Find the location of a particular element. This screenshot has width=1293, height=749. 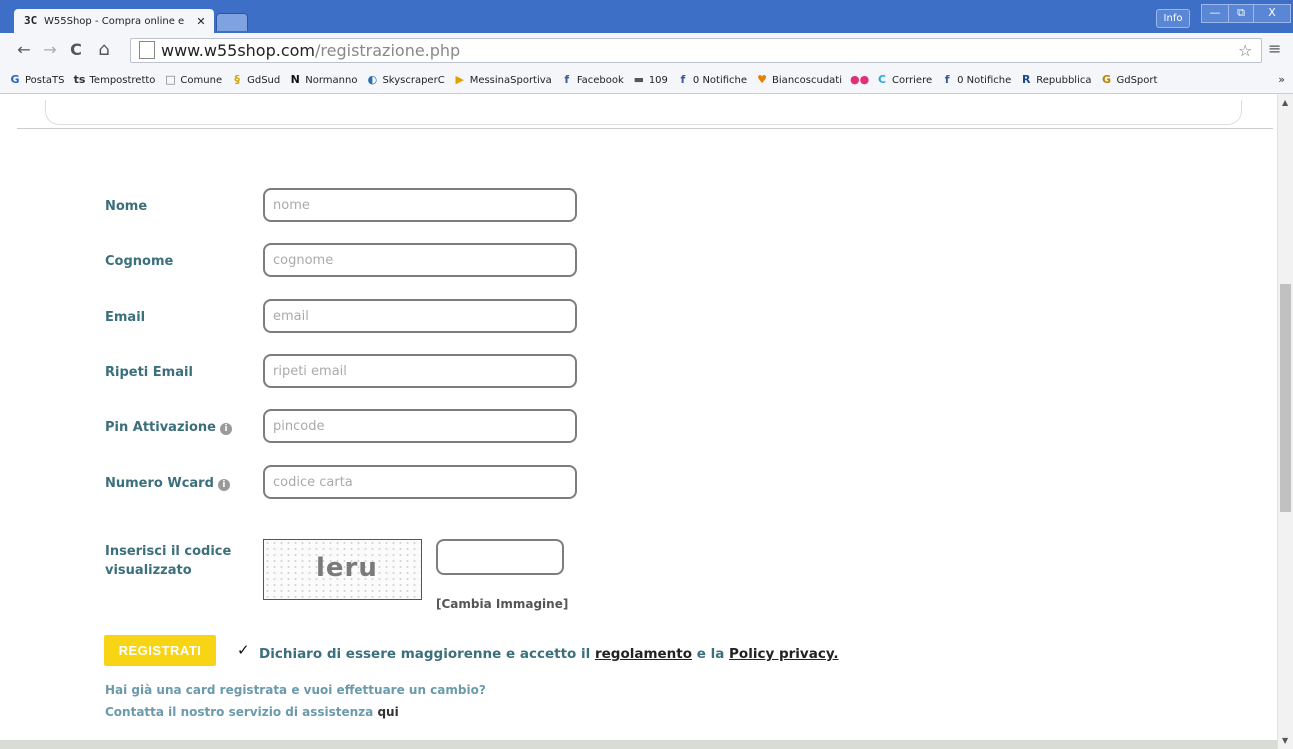

bookmark-item: C Corriere is located at coordinates (903, 80).